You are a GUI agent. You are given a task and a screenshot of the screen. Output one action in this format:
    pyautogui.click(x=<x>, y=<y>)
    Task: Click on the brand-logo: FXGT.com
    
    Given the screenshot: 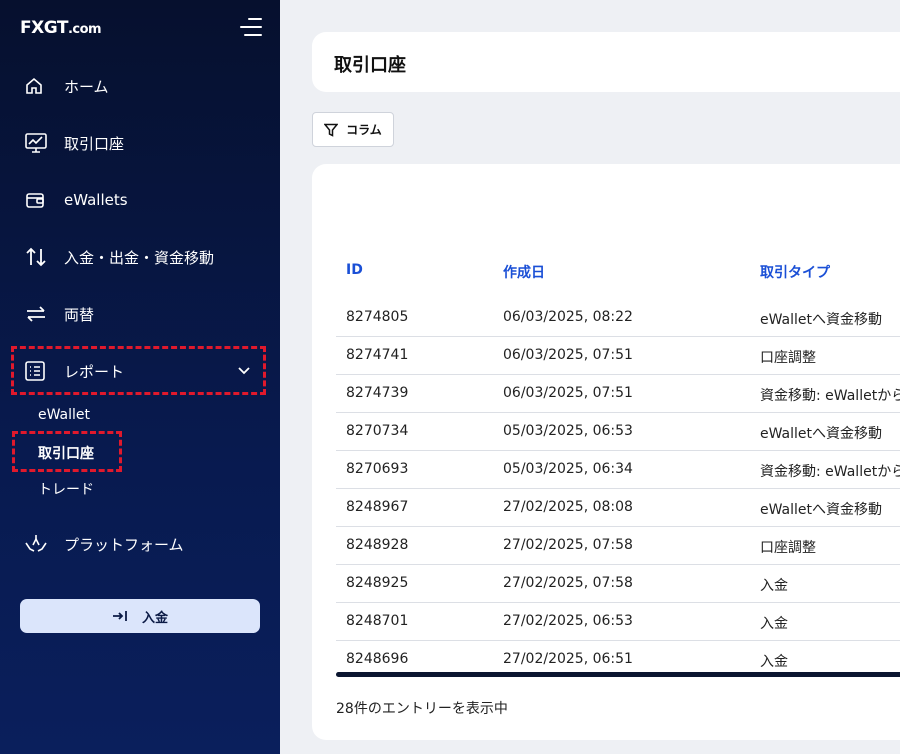 What is the action you would take?
    pyautogui.click(x=61, y=28)
    